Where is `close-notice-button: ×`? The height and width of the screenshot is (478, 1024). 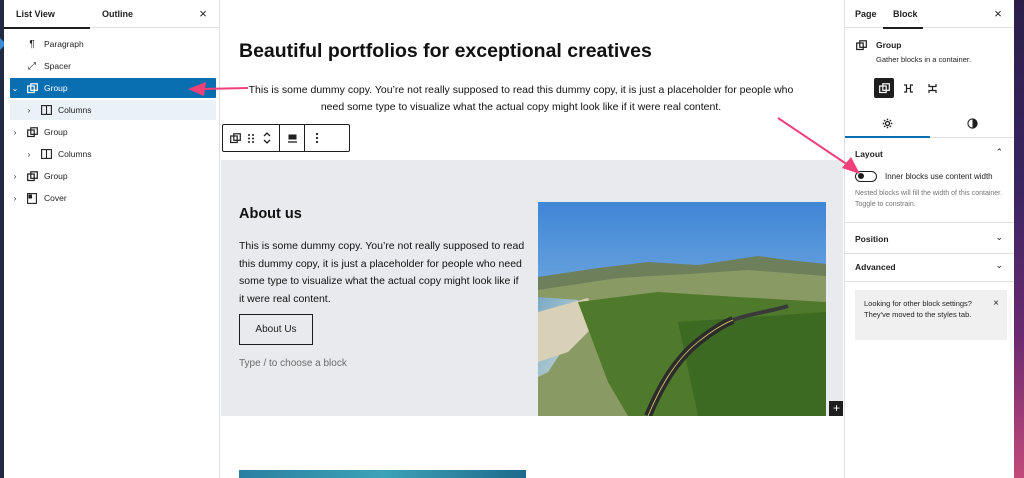 close-notice-button: × is located at coordinates (996, 303).